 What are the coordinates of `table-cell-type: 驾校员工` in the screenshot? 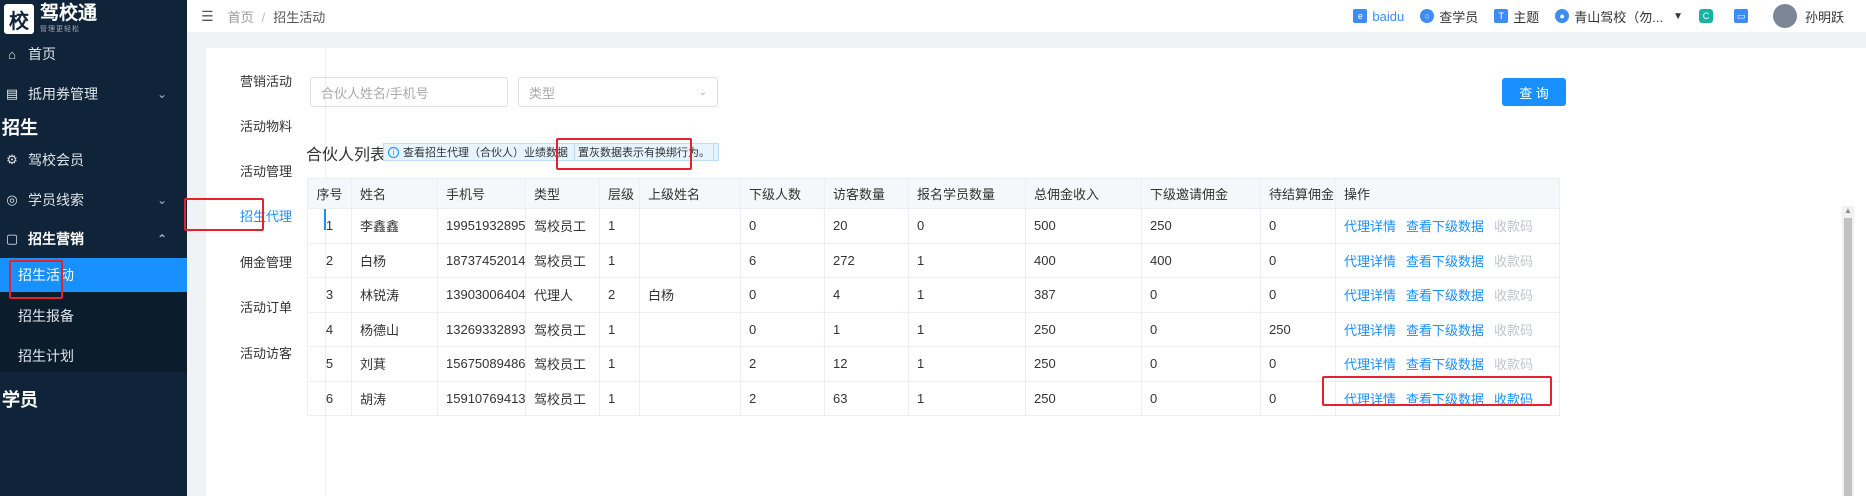 It's located at (562, 260).